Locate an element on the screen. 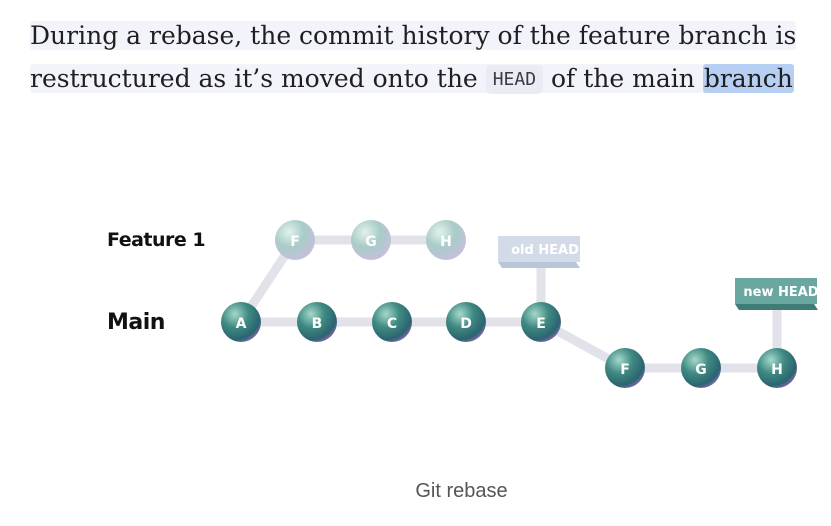 This screenshot has width=831, height=526. rebased-commit-h: H is located at coordinates (777, 368).